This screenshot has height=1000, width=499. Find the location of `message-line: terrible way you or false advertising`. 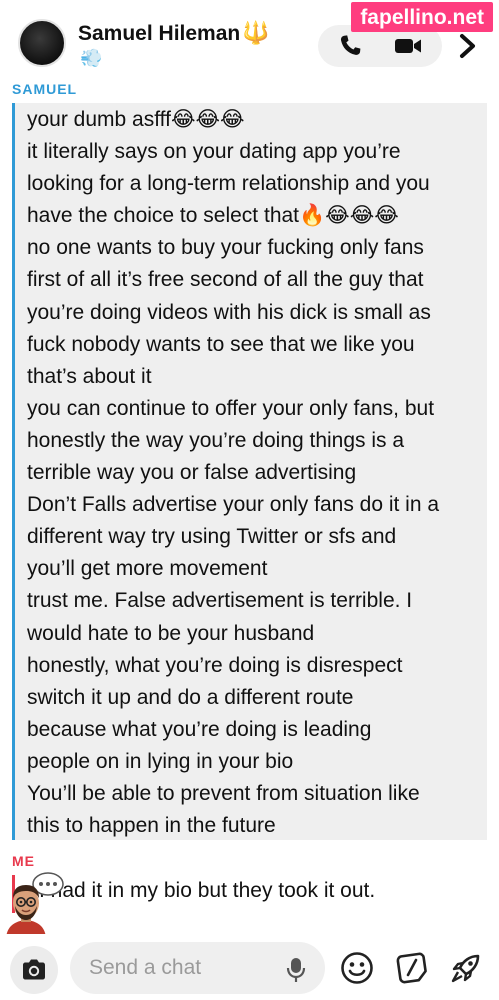

message-line: terrible way you or false advertising is located at coordinates (192, 473).